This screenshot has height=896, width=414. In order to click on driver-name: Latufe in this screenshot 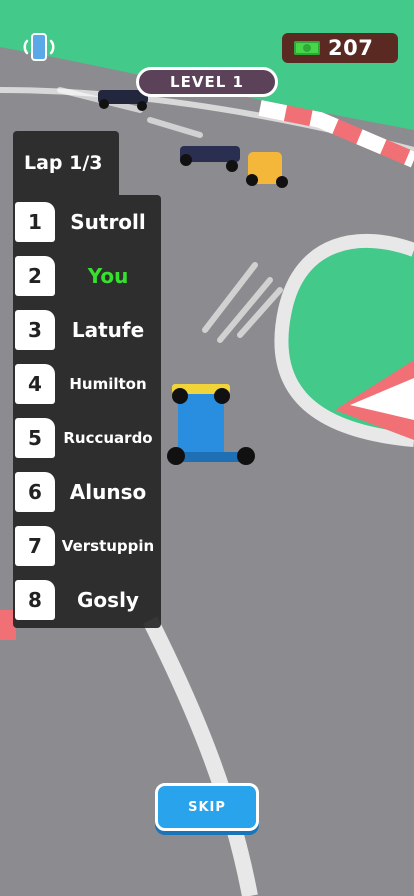, I will do `click(108, 330)`.